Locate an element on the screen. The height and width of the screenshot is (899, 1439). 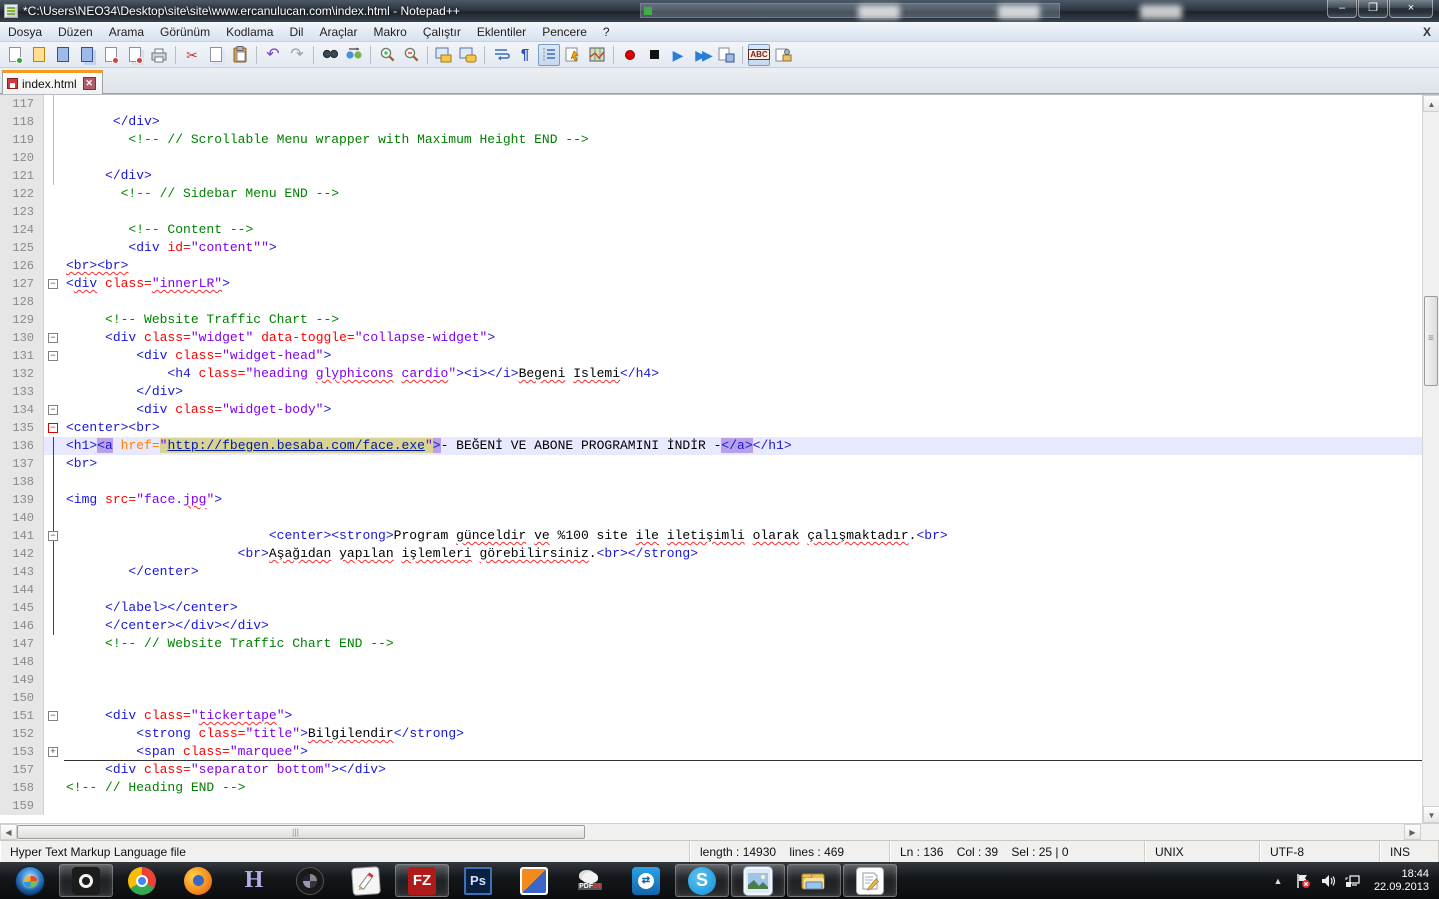
copy-icon is located at coordinates (216, 55).